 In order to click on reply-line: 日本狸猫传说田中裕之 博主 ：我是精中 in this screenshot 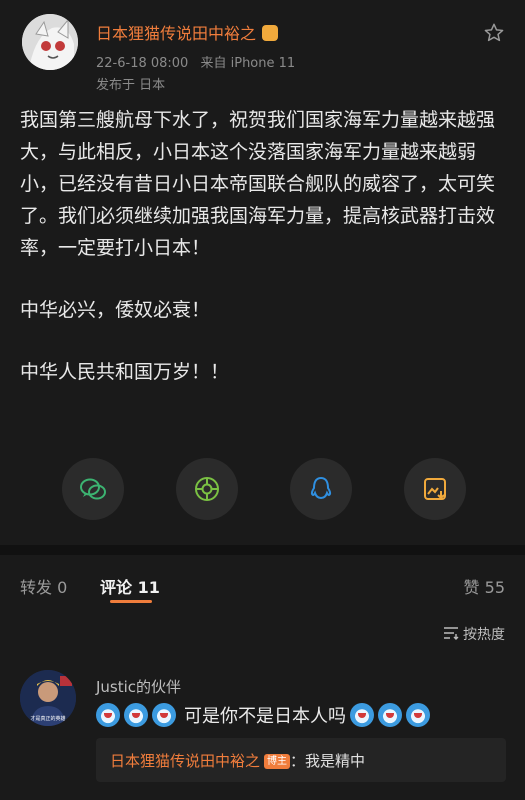, I will do `click(237, 760)`.